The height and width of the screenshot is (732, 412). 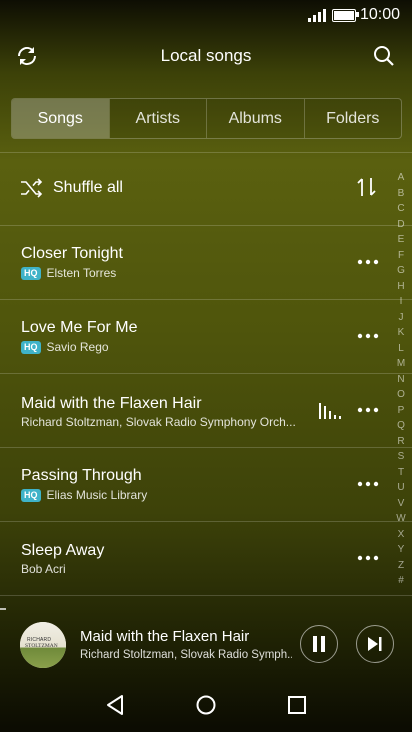 I want to click on back-icon, so click(x=115, y=705).